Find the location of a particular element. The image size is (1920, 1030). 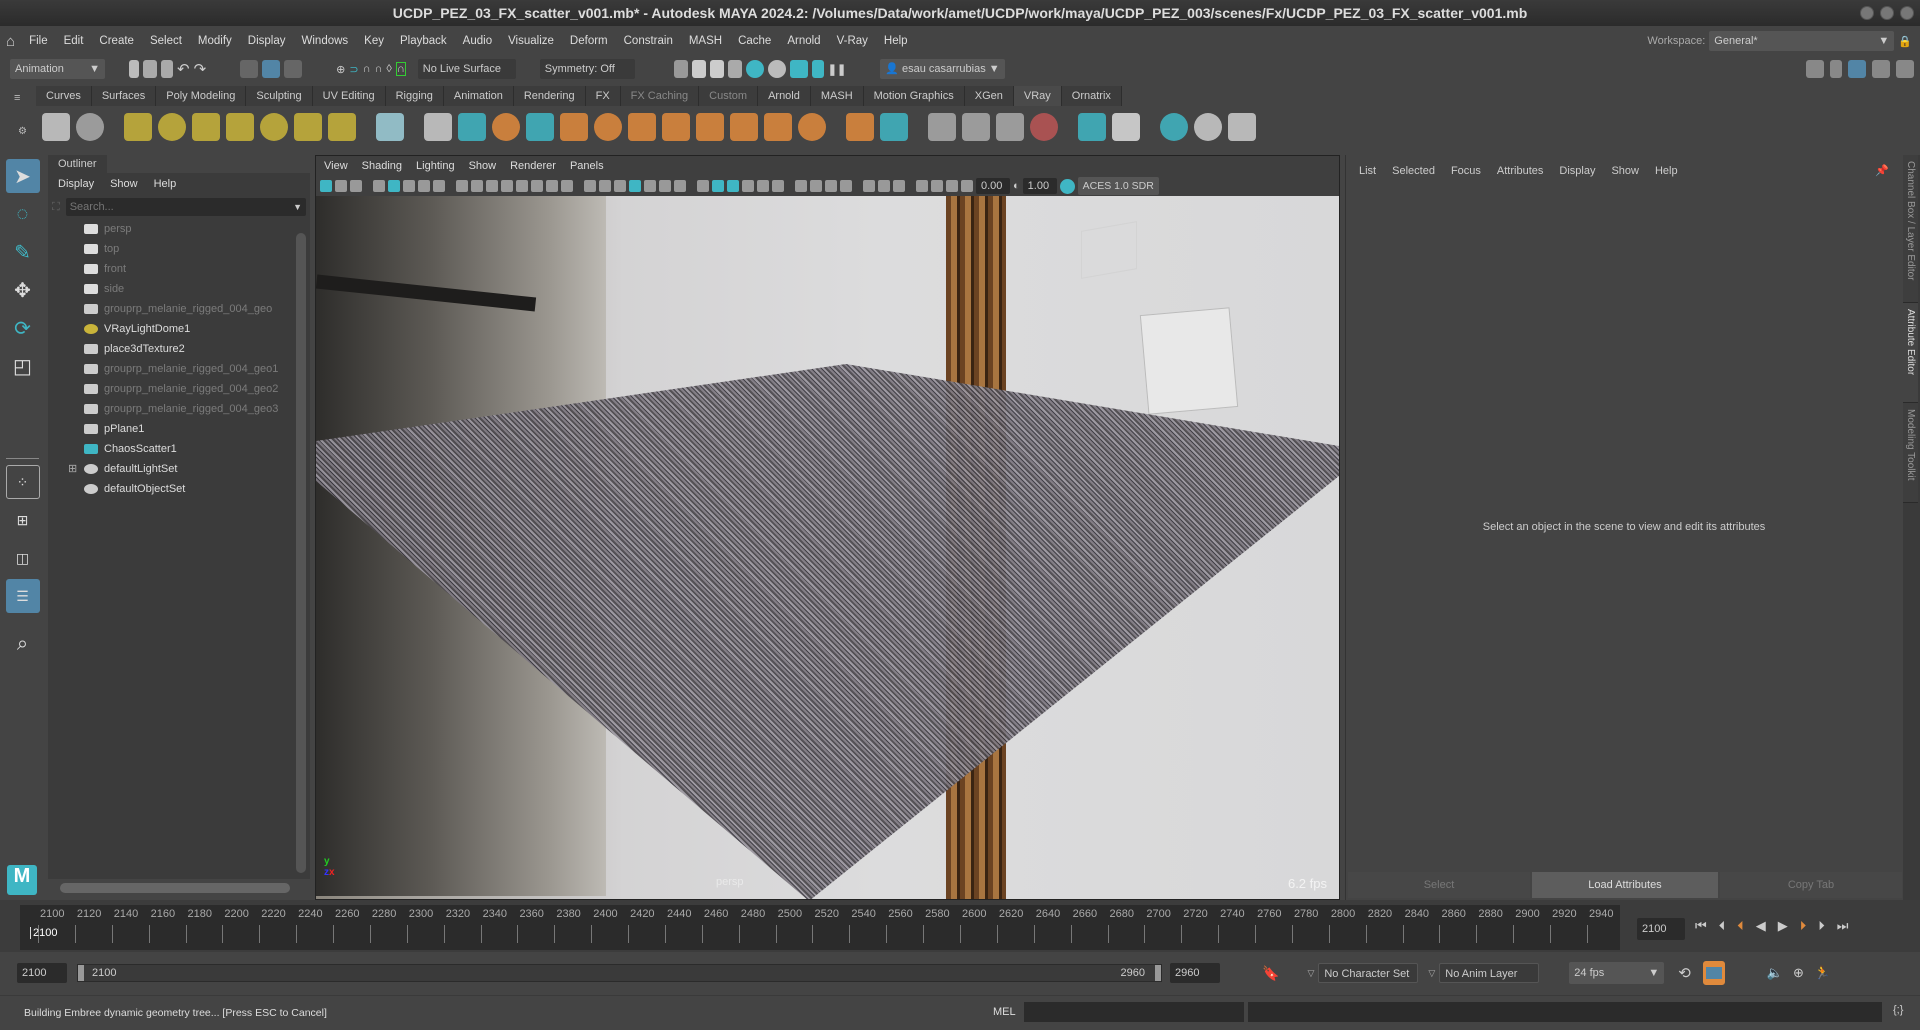

outliner-menu-show: Show is located at coordinates (124, 184).